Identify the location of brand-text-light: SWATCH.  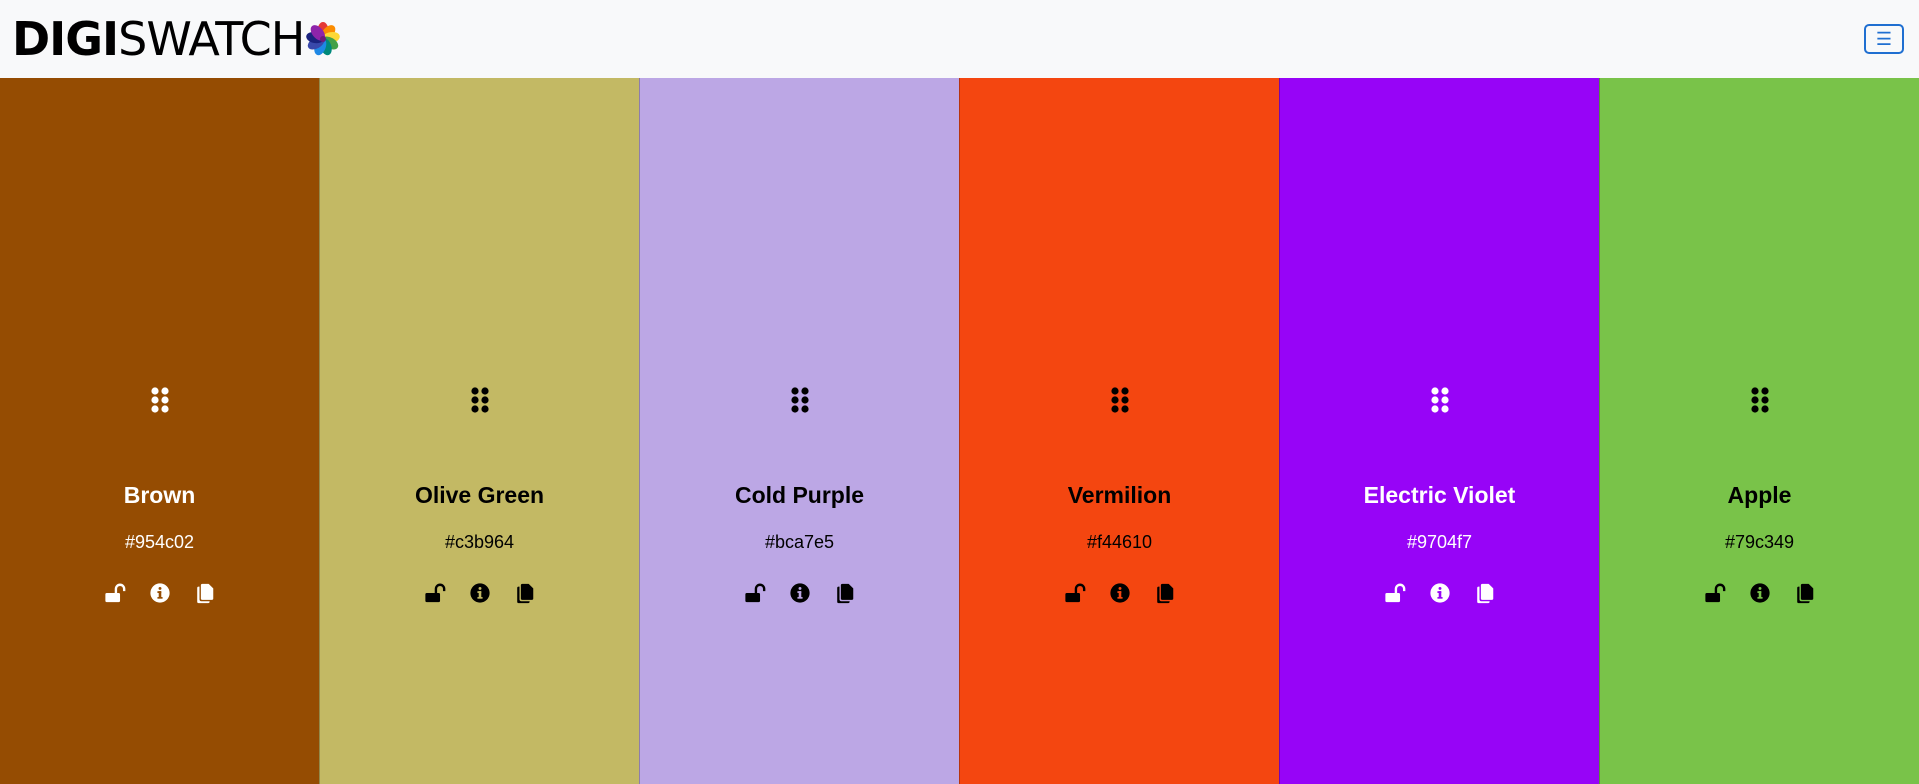
(211, 39).